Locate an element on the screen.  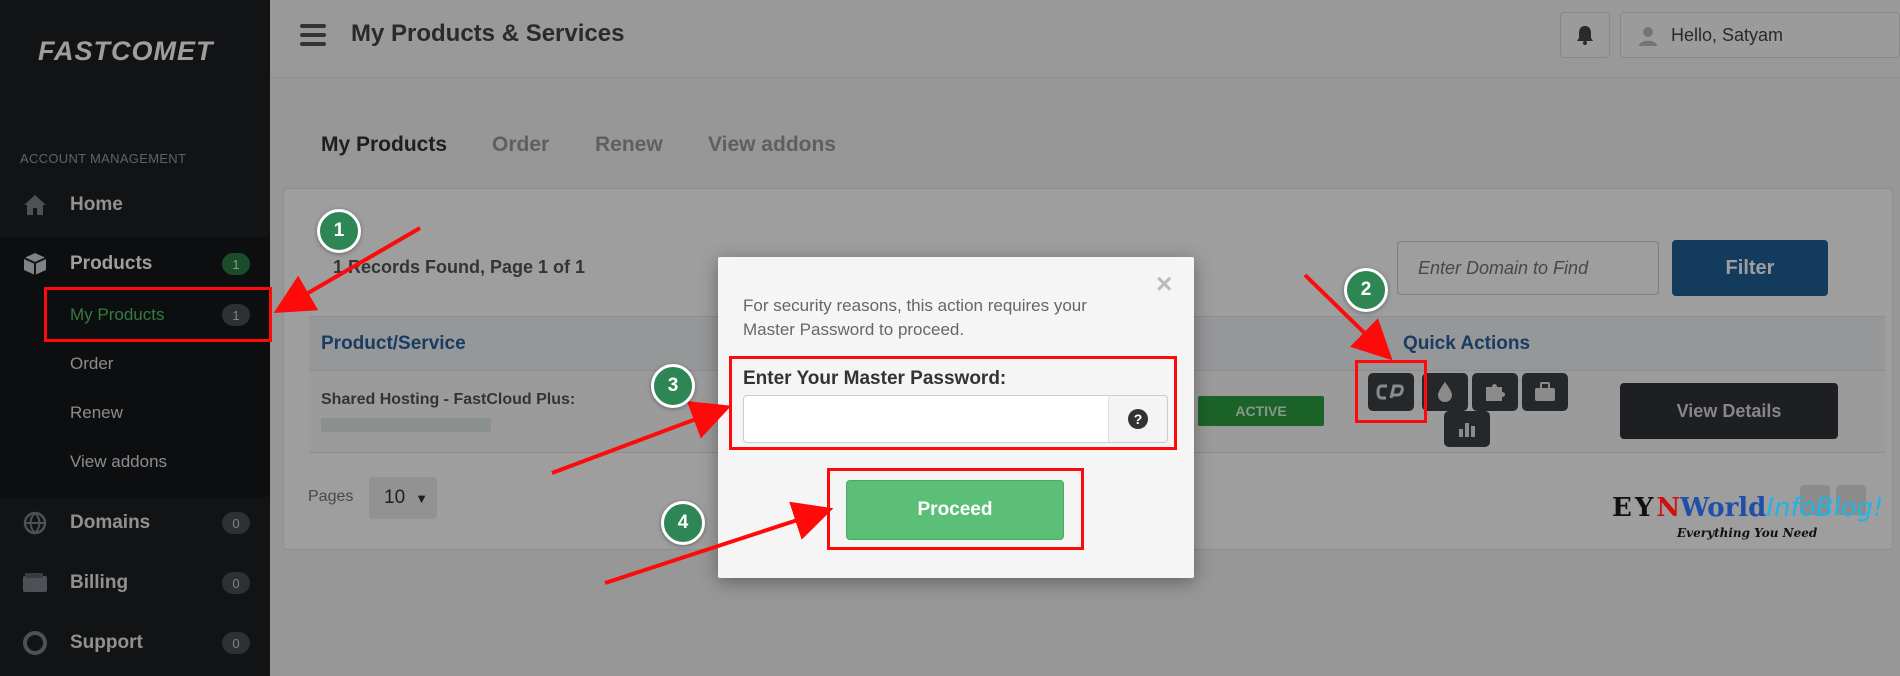
step-badge-2: 2 is located at coordinates (1366, 290).